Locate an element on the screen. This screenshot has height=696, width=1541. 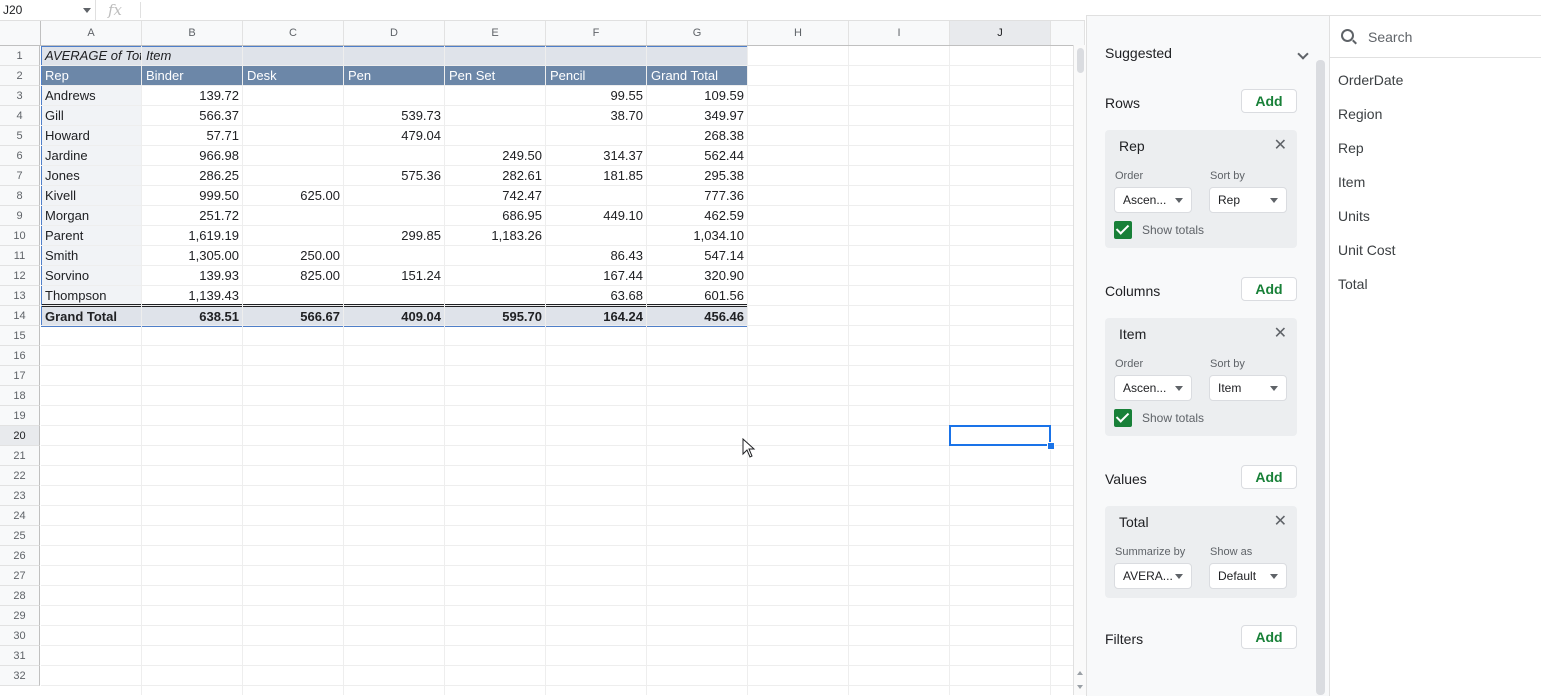
pivot-value-cell: 109.59 is located at coordinates (697, 96).